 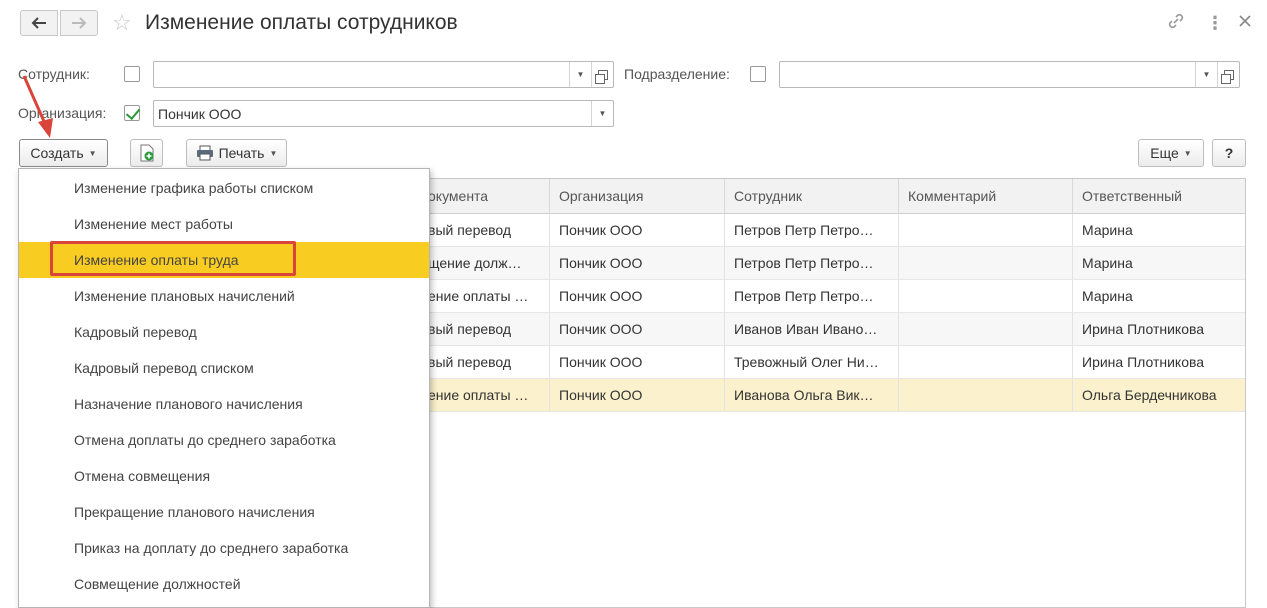 What do you see at coordinates (985, 196) in the screenshot?
I see `column-header-comment: Комментарий` at bounding box center [985, 196].